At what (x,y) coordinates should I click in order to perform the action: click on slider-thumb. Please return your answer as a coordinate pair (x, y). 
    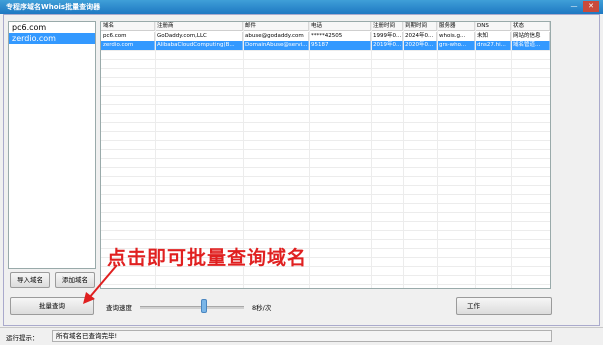
    Looking at the image, I should click on (204, 306).